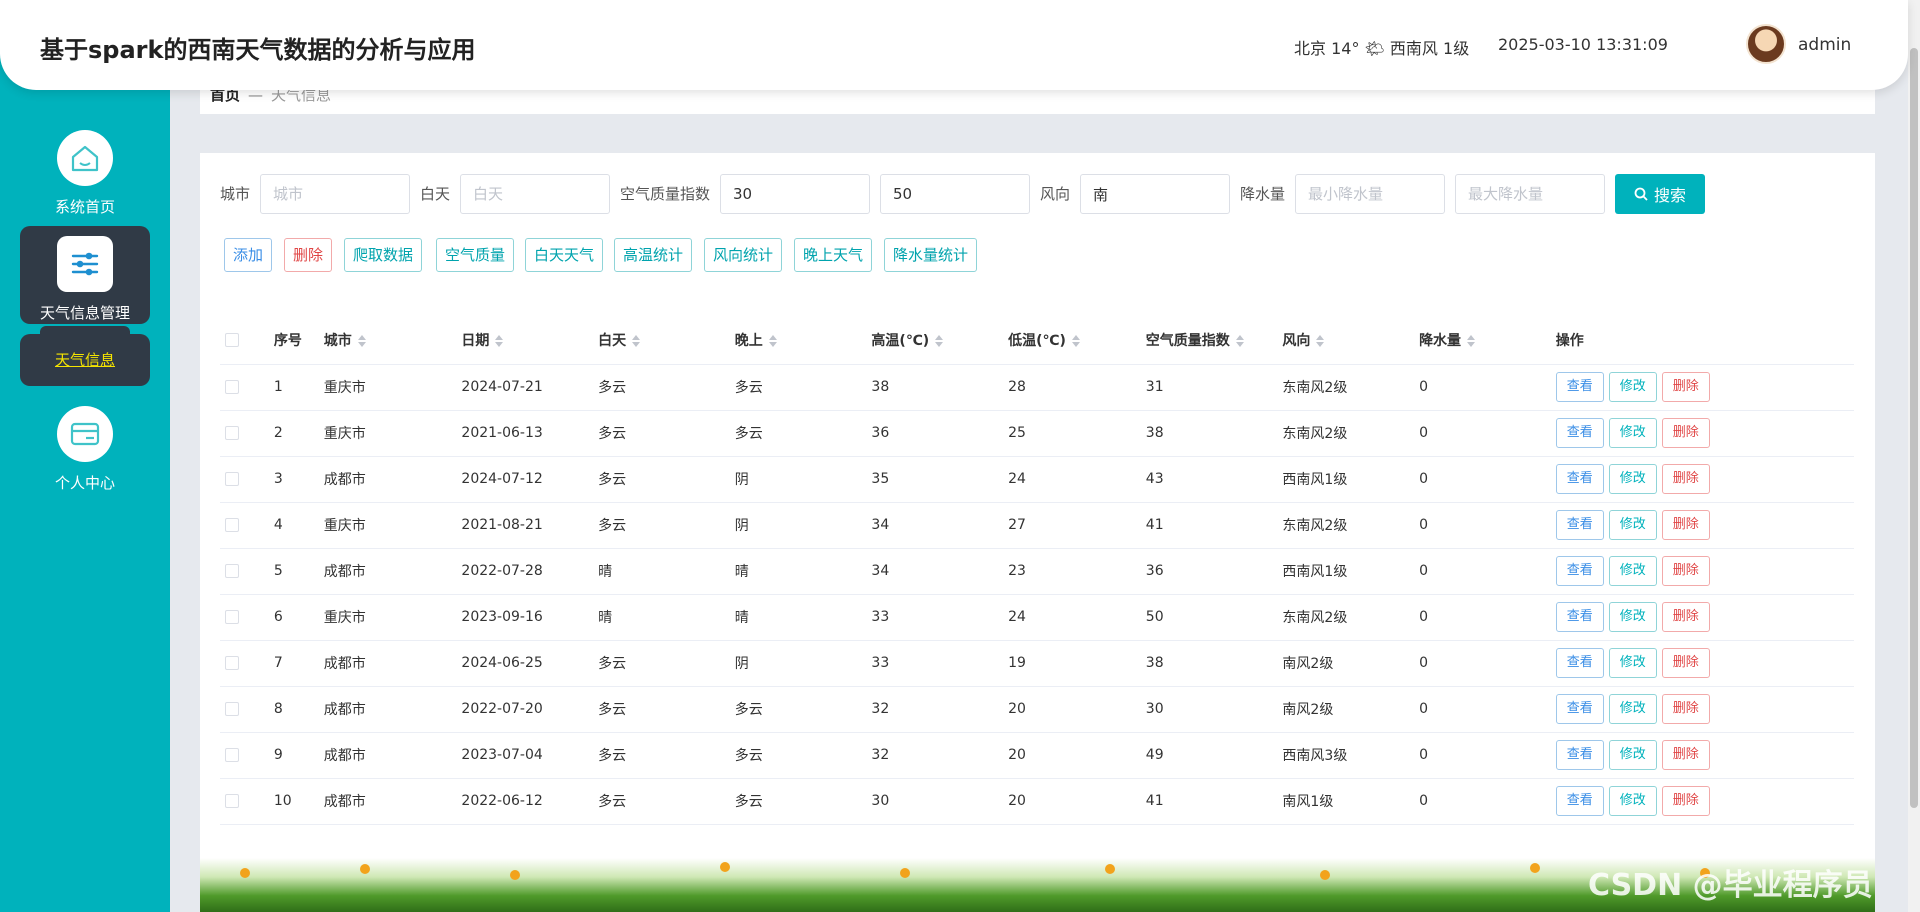  What do you see at coordinates (564, 255) in the screenshot?
I see `day-weather-button: 白天天气` at bounding box center [564, 255].